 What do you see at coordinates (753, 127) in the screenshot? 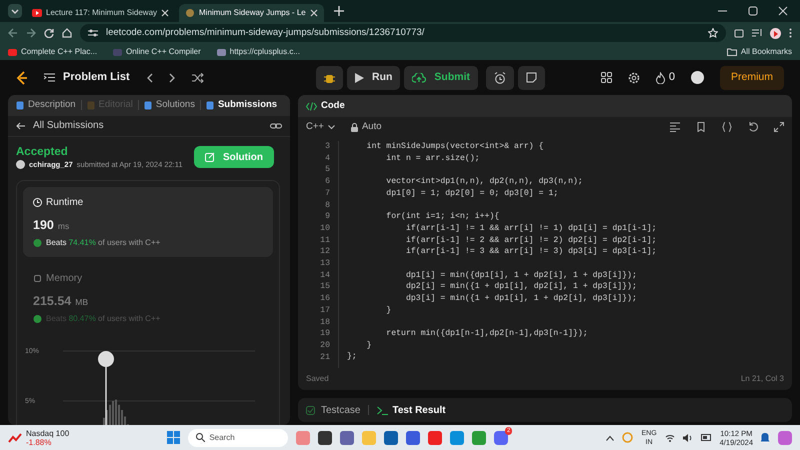
I see `undo-icon` at bounding box center [753, 127].